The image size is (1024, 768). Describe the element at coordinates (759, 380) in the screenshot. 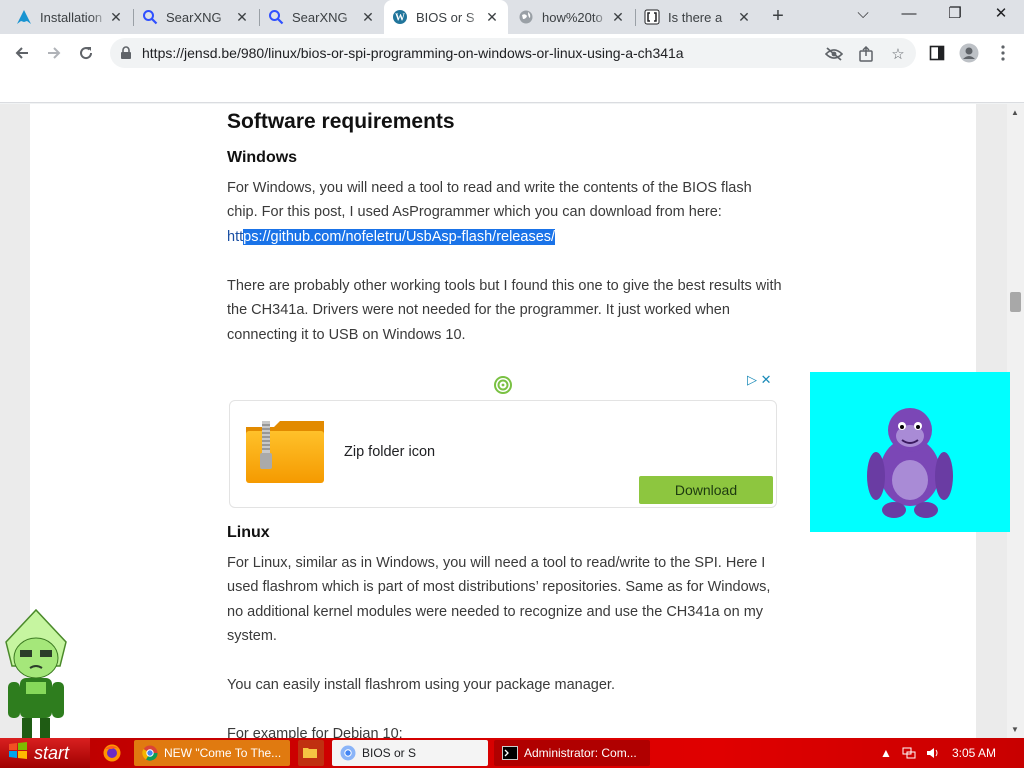

I see `adchoices-icon: ▷ ✕` at that location.